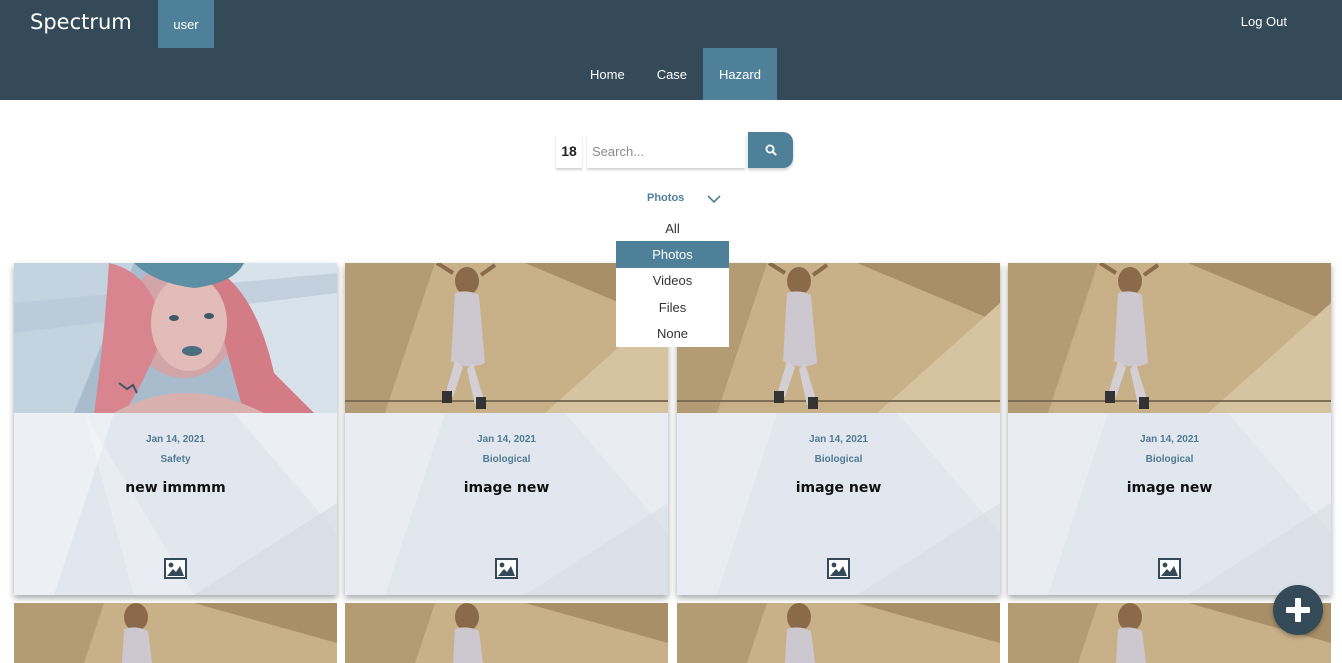 This screenshot has height=663, width=1342. I want to click on user-menu: user, so click(186, 24).